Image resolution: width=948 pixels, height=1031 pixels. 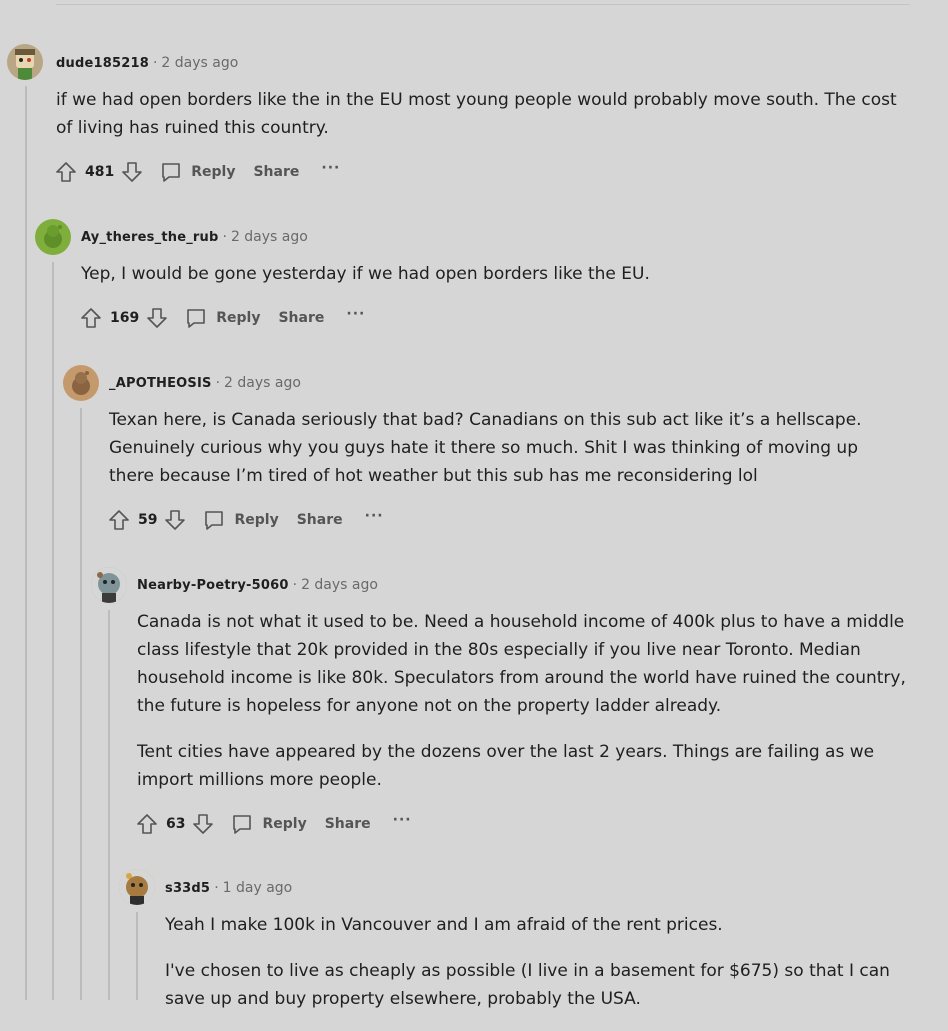 What do you see at coordinates (100, 172) in the screenshot?
I see `vote-score: 481` at bounding box center [100, 172].